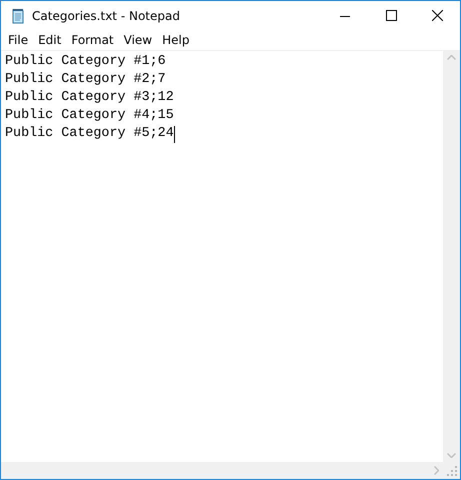 Image resolution: width=461 pixels, height=480 pixels. I want to click on vertical-scrollbar, so click(451, 256).